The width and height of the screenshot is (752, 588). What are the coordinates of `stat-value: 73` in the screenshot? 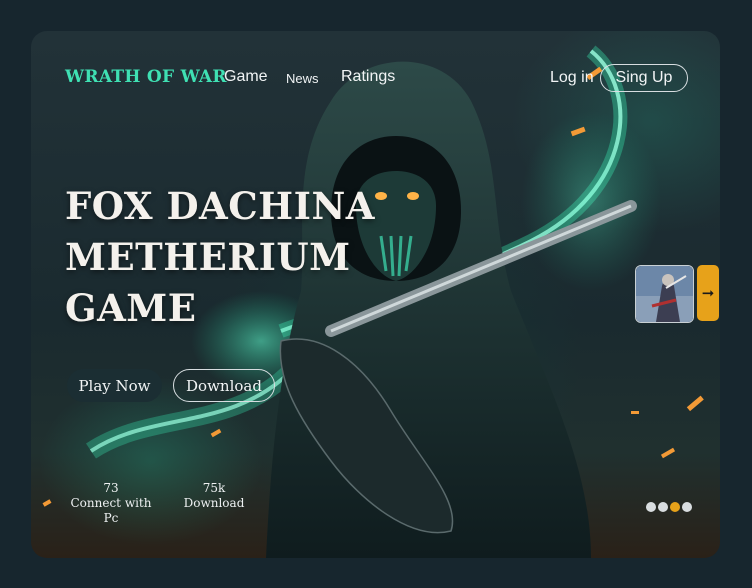 It's located at (111, 488).